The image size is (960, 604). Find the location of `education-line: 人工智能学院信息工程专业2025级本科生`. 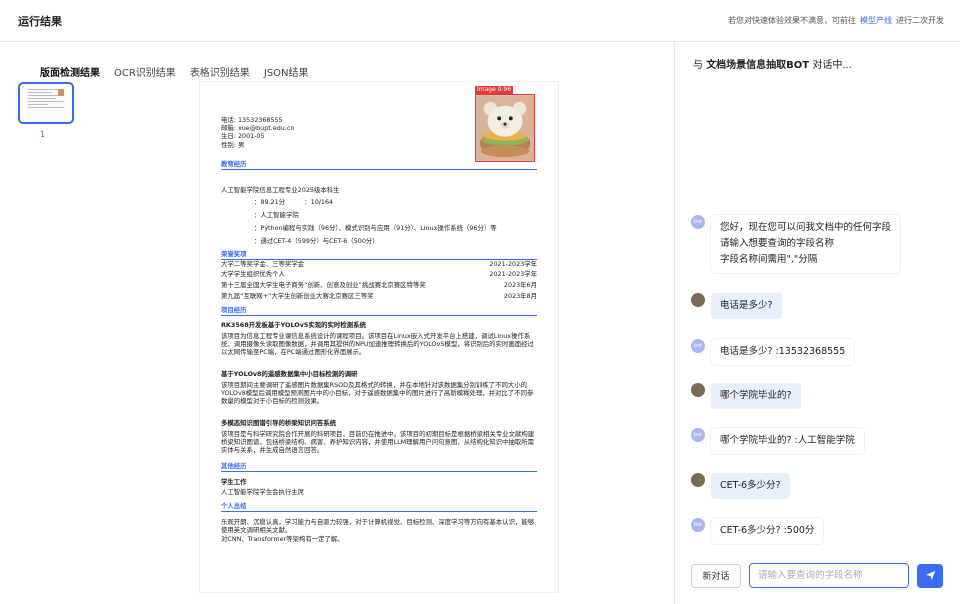

education-line: 人工智能学院信息工程专业2025级本科生 is located at coordinates (280, 190).